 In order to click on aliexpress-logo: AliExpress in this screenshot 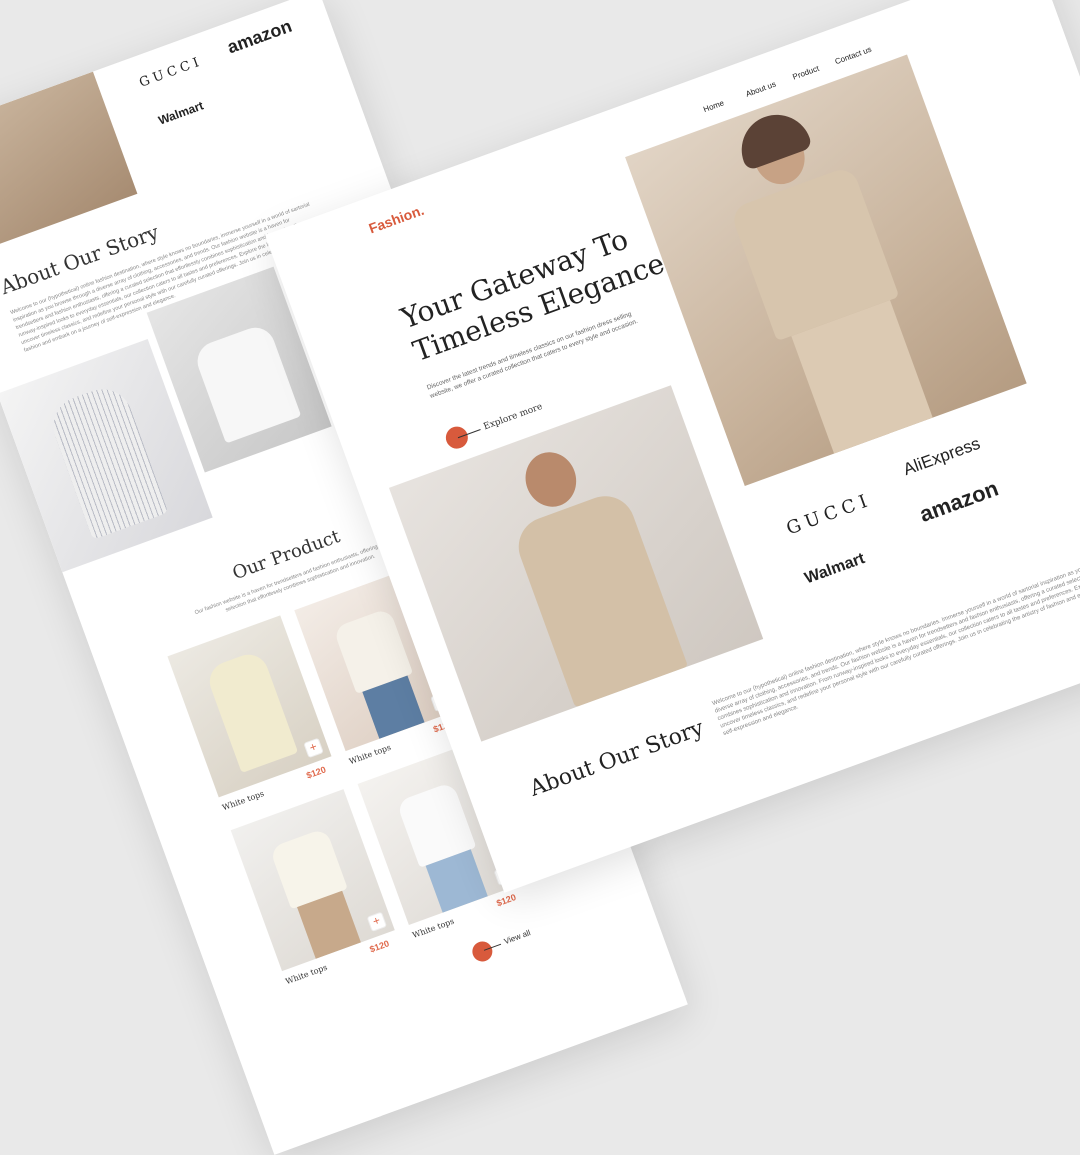, I will do `click(941, 456)`.